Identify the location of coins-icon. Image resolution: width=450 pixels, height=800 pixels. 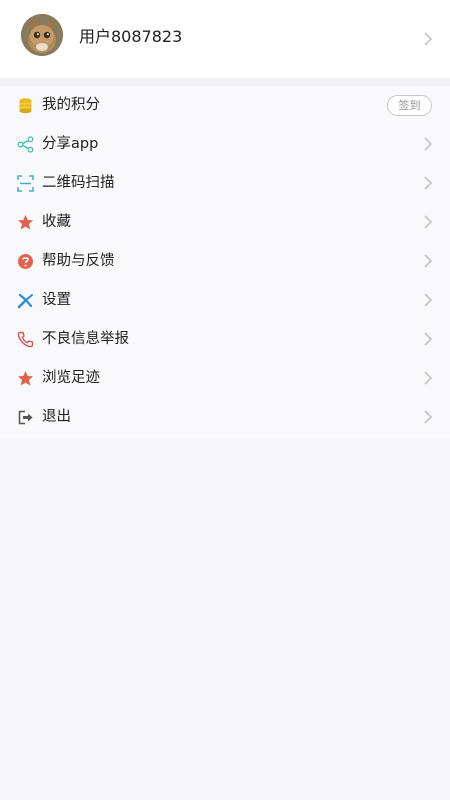
(25, 105).